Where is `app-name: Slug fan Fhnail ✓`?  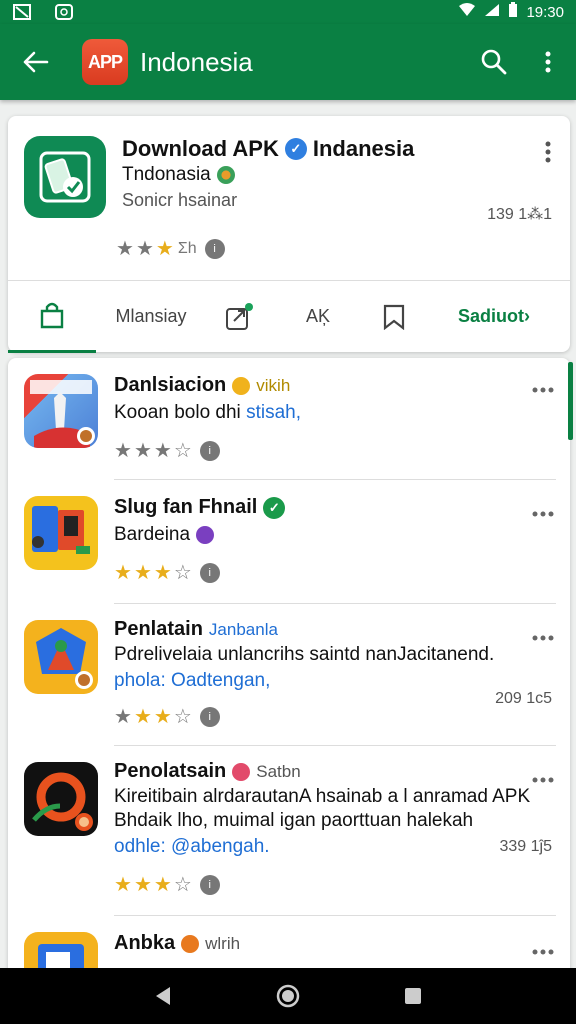
app-name: Slug fan Fhnail ✓ is located at coordinates (200, 507).